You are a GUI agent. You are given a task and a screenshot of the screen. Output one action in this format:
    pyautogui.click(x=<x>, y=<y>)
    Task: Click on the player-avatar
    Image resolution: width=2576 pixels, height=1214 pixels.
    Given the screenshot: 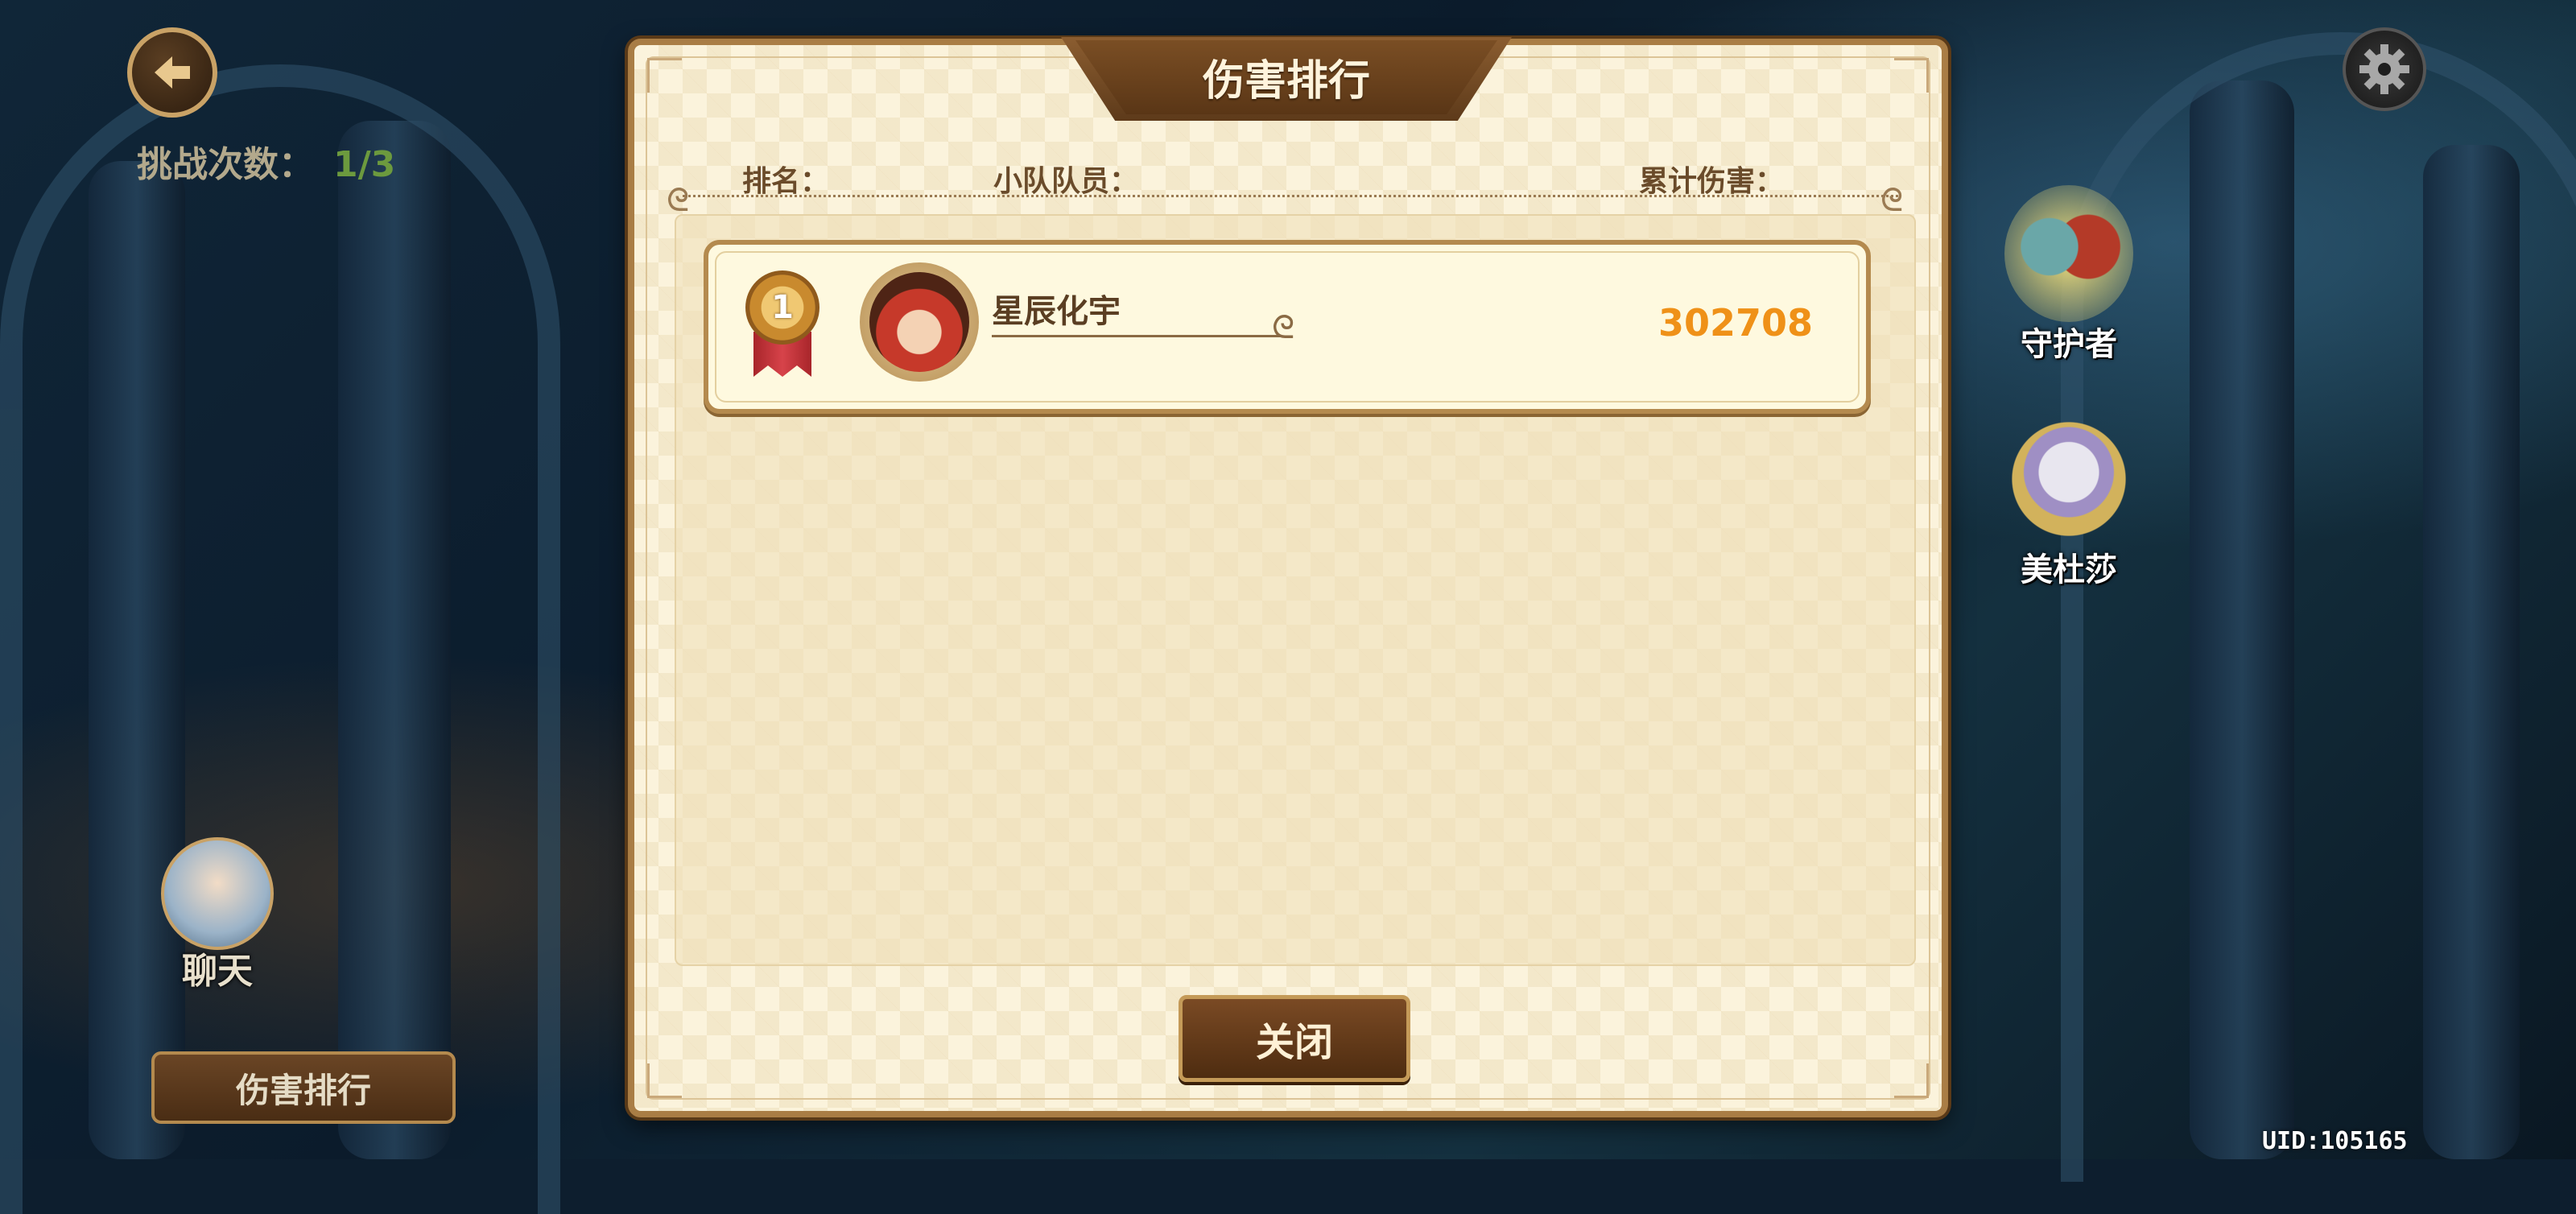 What is the action you would take?
    pyautogui.click(x=919, y=322)
    